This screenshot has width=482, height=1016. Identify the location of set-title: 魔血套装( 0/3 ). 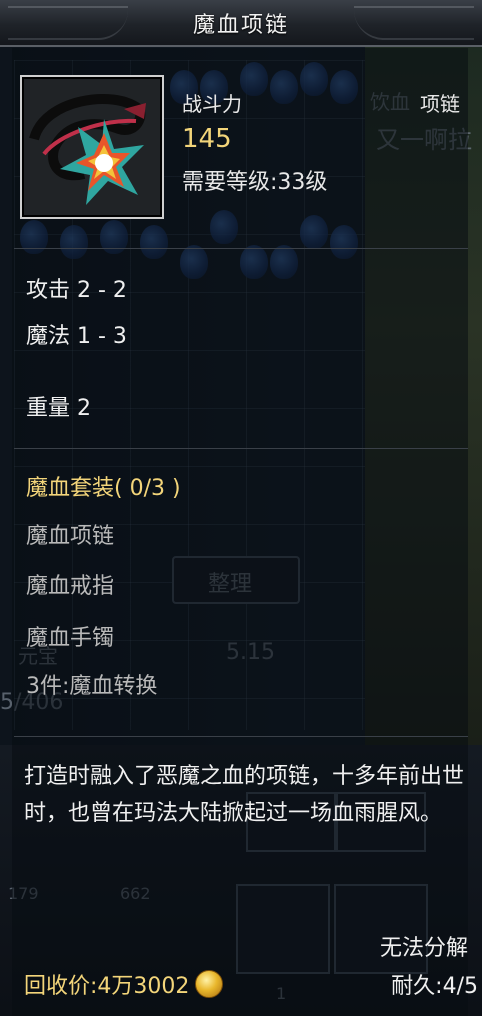
(103, 488).